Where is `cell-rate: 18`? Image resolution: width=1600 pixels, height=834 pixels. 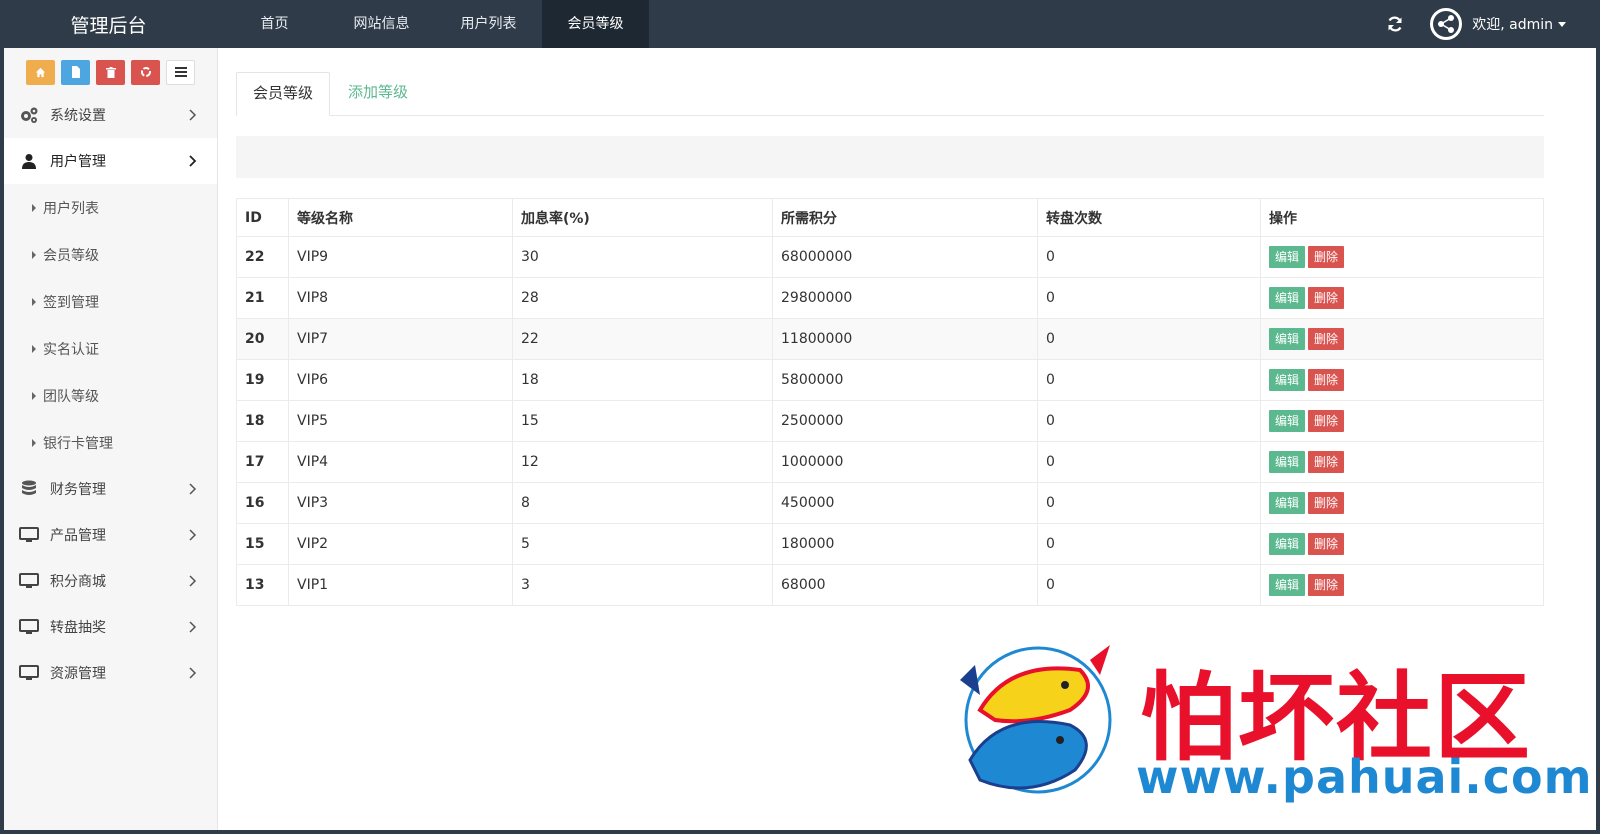
cell-rate: 18 is located at coordinates (642, 380).